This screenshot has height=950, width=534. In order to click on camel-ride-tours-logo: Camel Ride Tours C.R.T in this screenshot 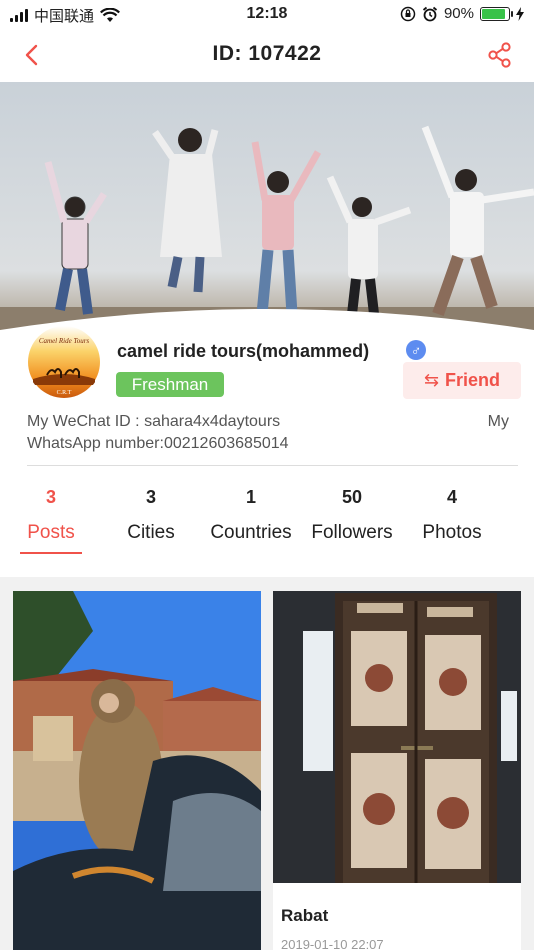, I will do `click(64, 362)`.